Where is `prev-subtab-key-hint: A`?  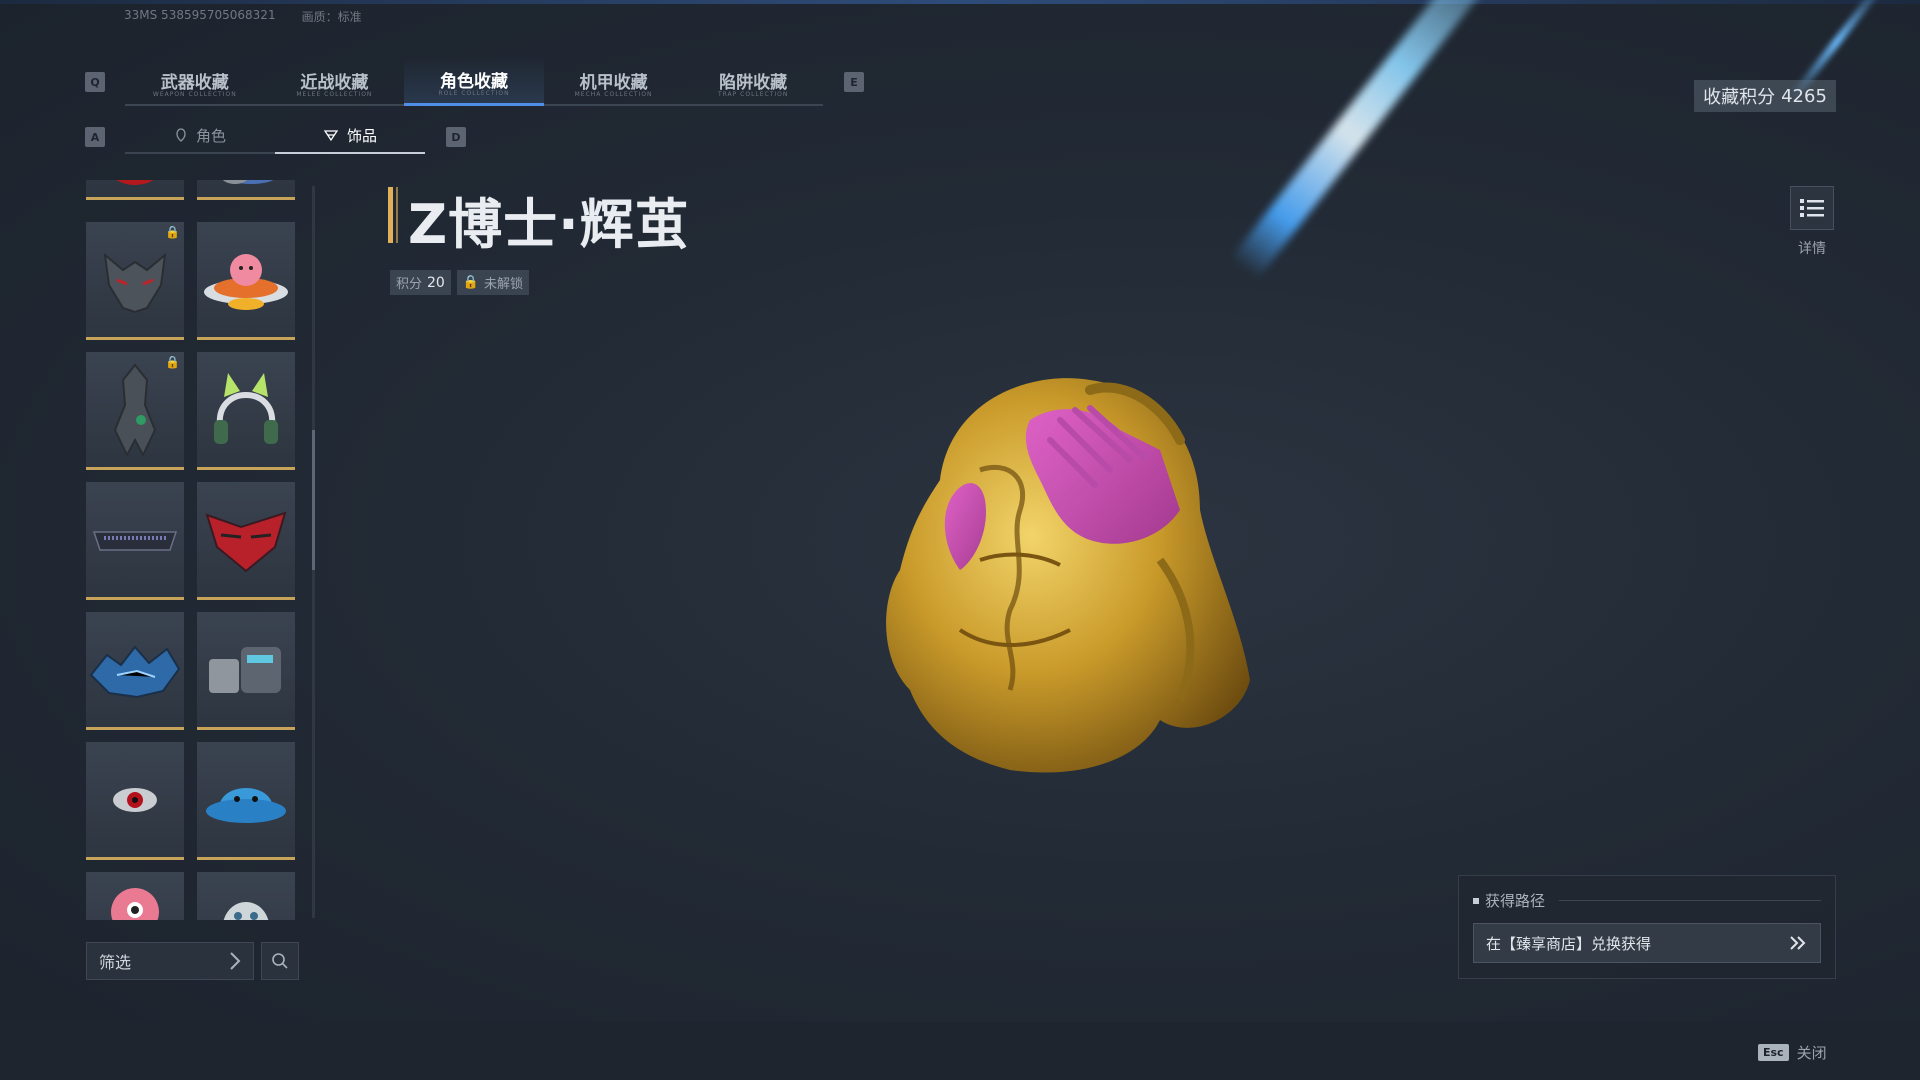
prev-subtab-key-hint: A is located at coordinates (95, 137).